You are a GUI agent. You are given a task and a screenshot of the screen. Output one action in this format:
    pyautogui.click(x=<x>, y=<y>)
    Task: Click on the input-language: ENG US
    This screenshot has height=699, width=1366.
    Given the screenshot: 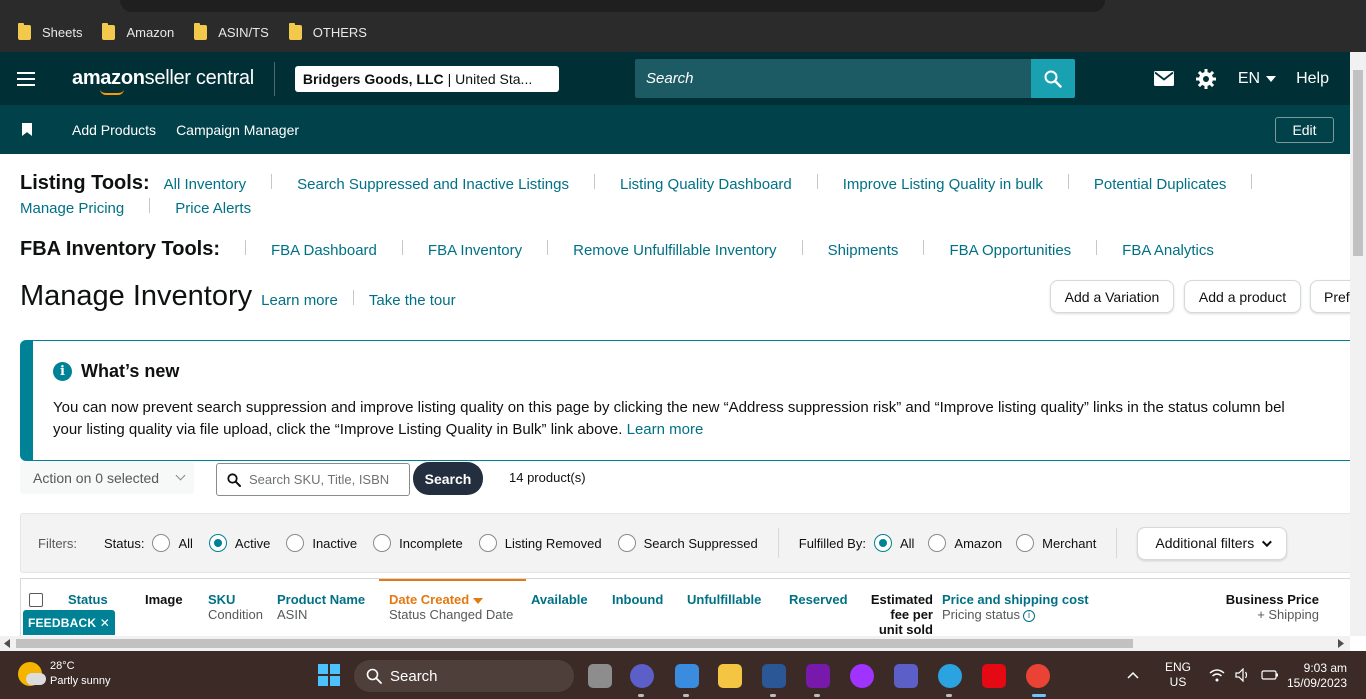 What is the action you would take?
    pyautogui.click(x=1178, y=675)
    